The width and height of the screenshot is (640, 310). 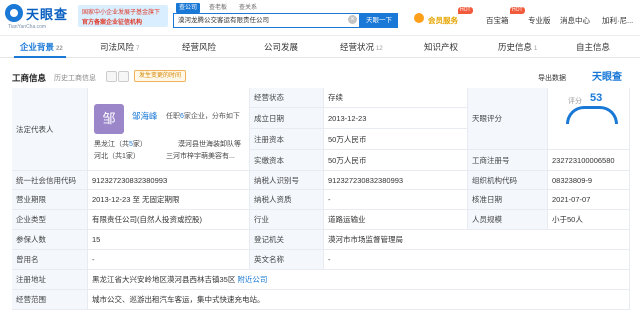 I want to click on banner-line1: 国家中小企业发展子基金旗下, so click(x=121, y=13).